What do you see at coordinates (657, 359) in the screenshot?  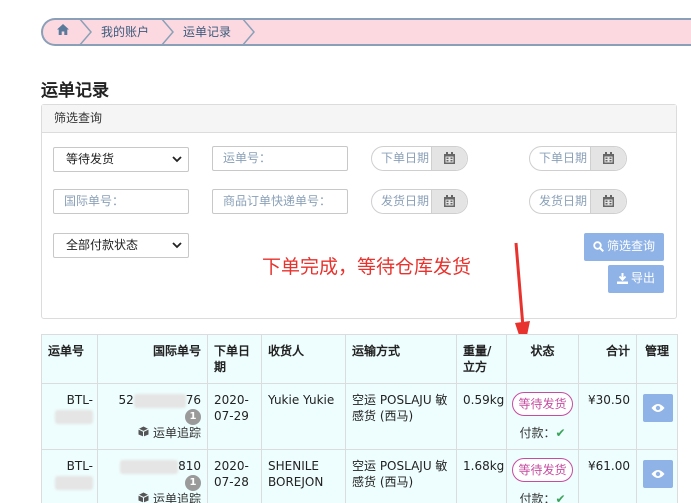 I see `column-header: 管理` at bounding box center [657, 359].